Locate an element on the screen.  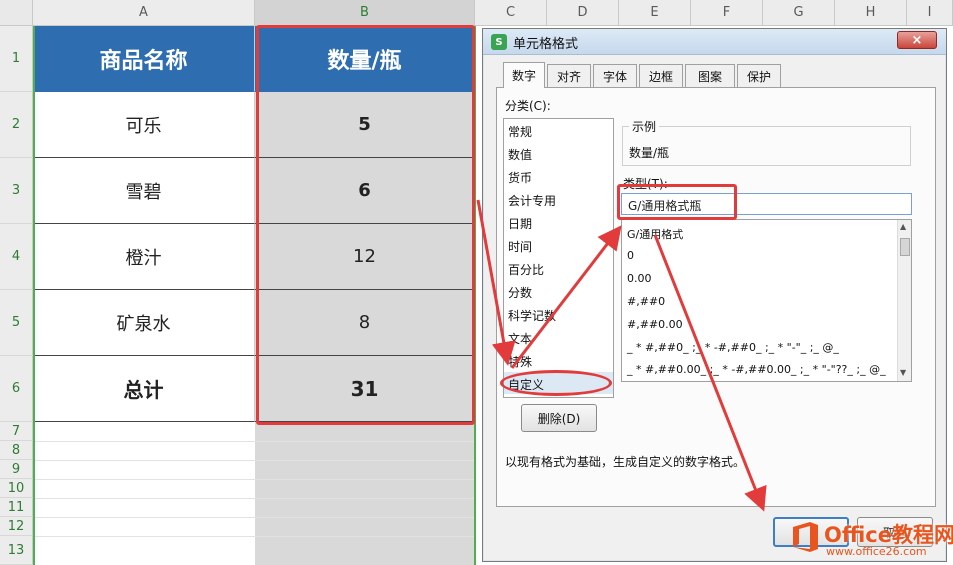
watermark-url: www.office26.com is located at coordinates (876, 551).